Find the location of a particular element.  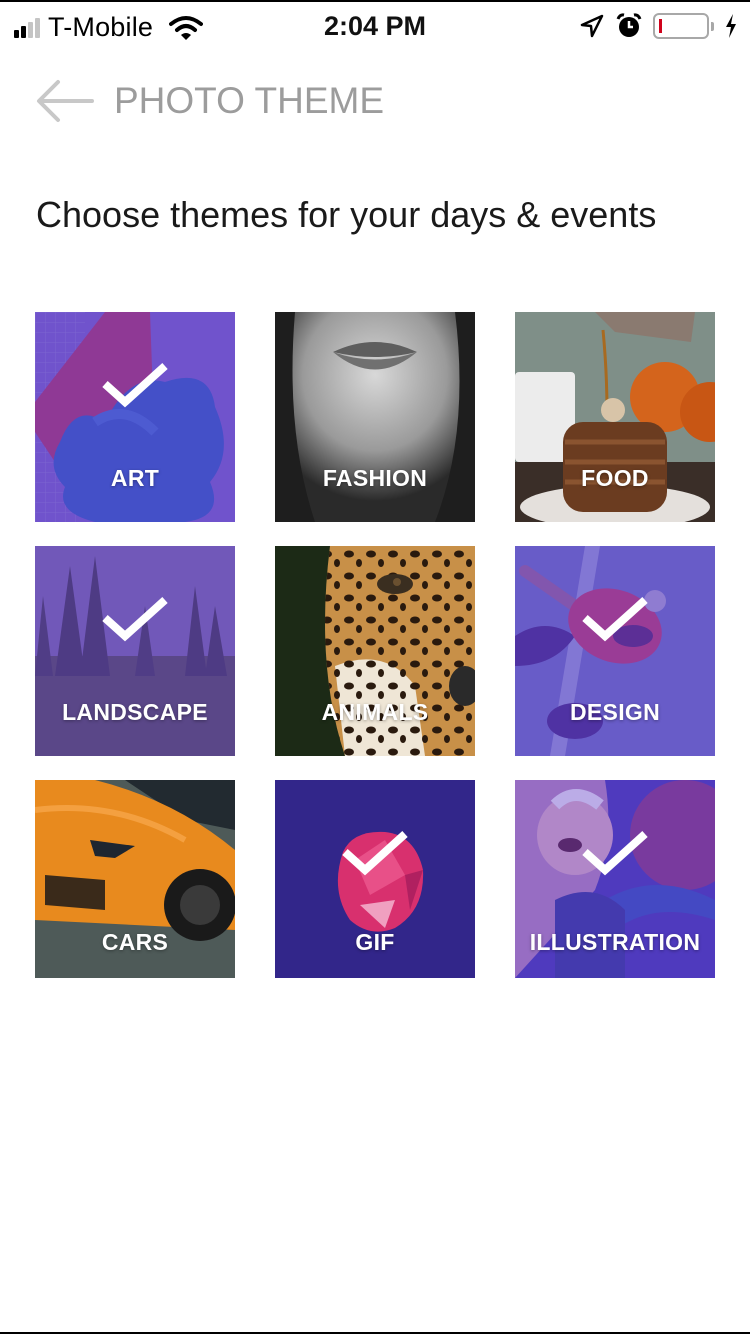

theme-label: LANDSCAPE is located at coordinates (135, 712).